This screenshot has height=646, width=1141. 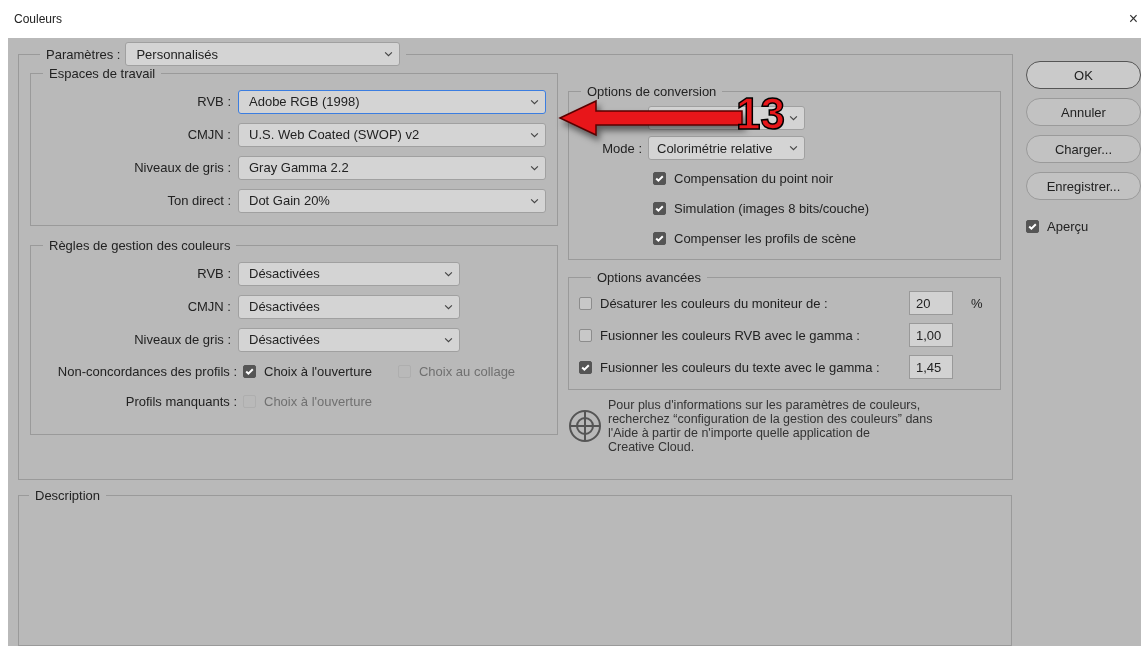 I want to click on close-button: ×, so click(x=1133, y=19).